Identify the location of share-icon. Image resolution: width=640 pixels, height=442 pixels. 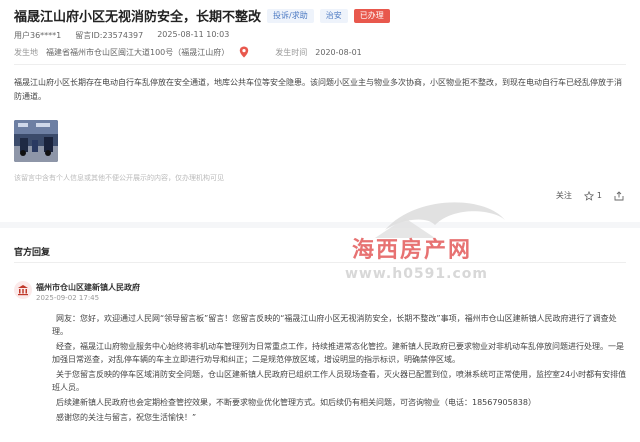
(619, 195).